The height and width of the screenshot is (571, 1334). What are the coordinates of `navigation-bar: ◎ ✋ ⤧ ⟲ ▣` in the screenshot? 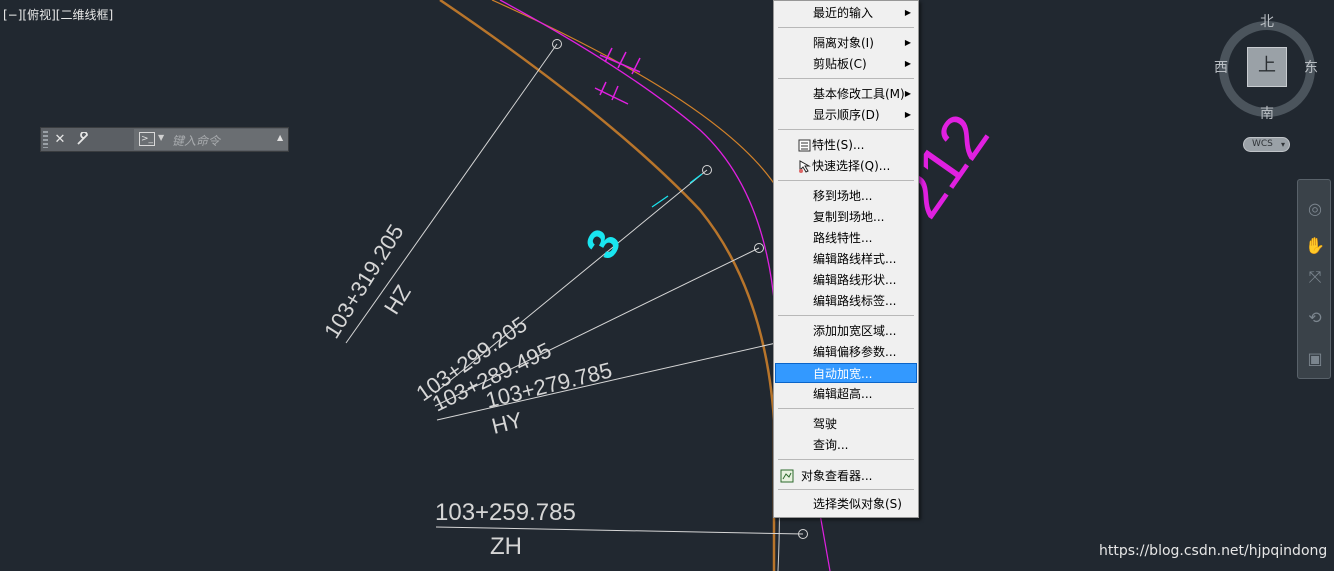 It's located at (1314, 279).